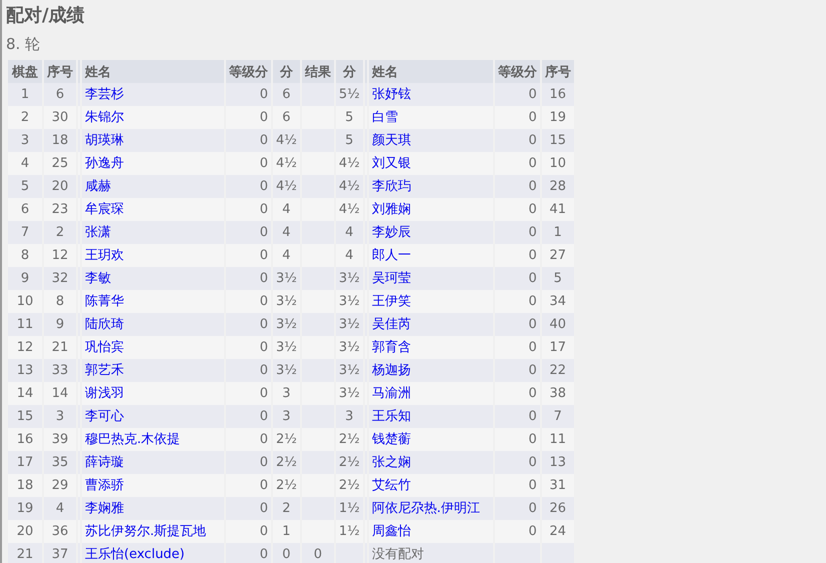 The image size is (826, 563). Describe the element at coordinates (25, 508) in the screenshot. I see `table-cell: 19` at that location.